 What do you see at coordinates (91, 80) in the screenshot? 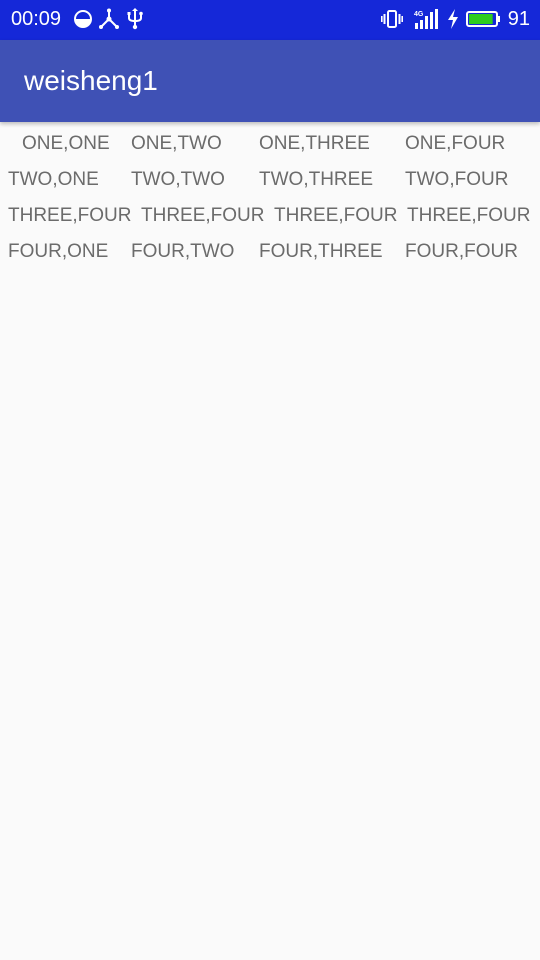
I see `app-title: weisheng1` at bounding box center [91, 80].